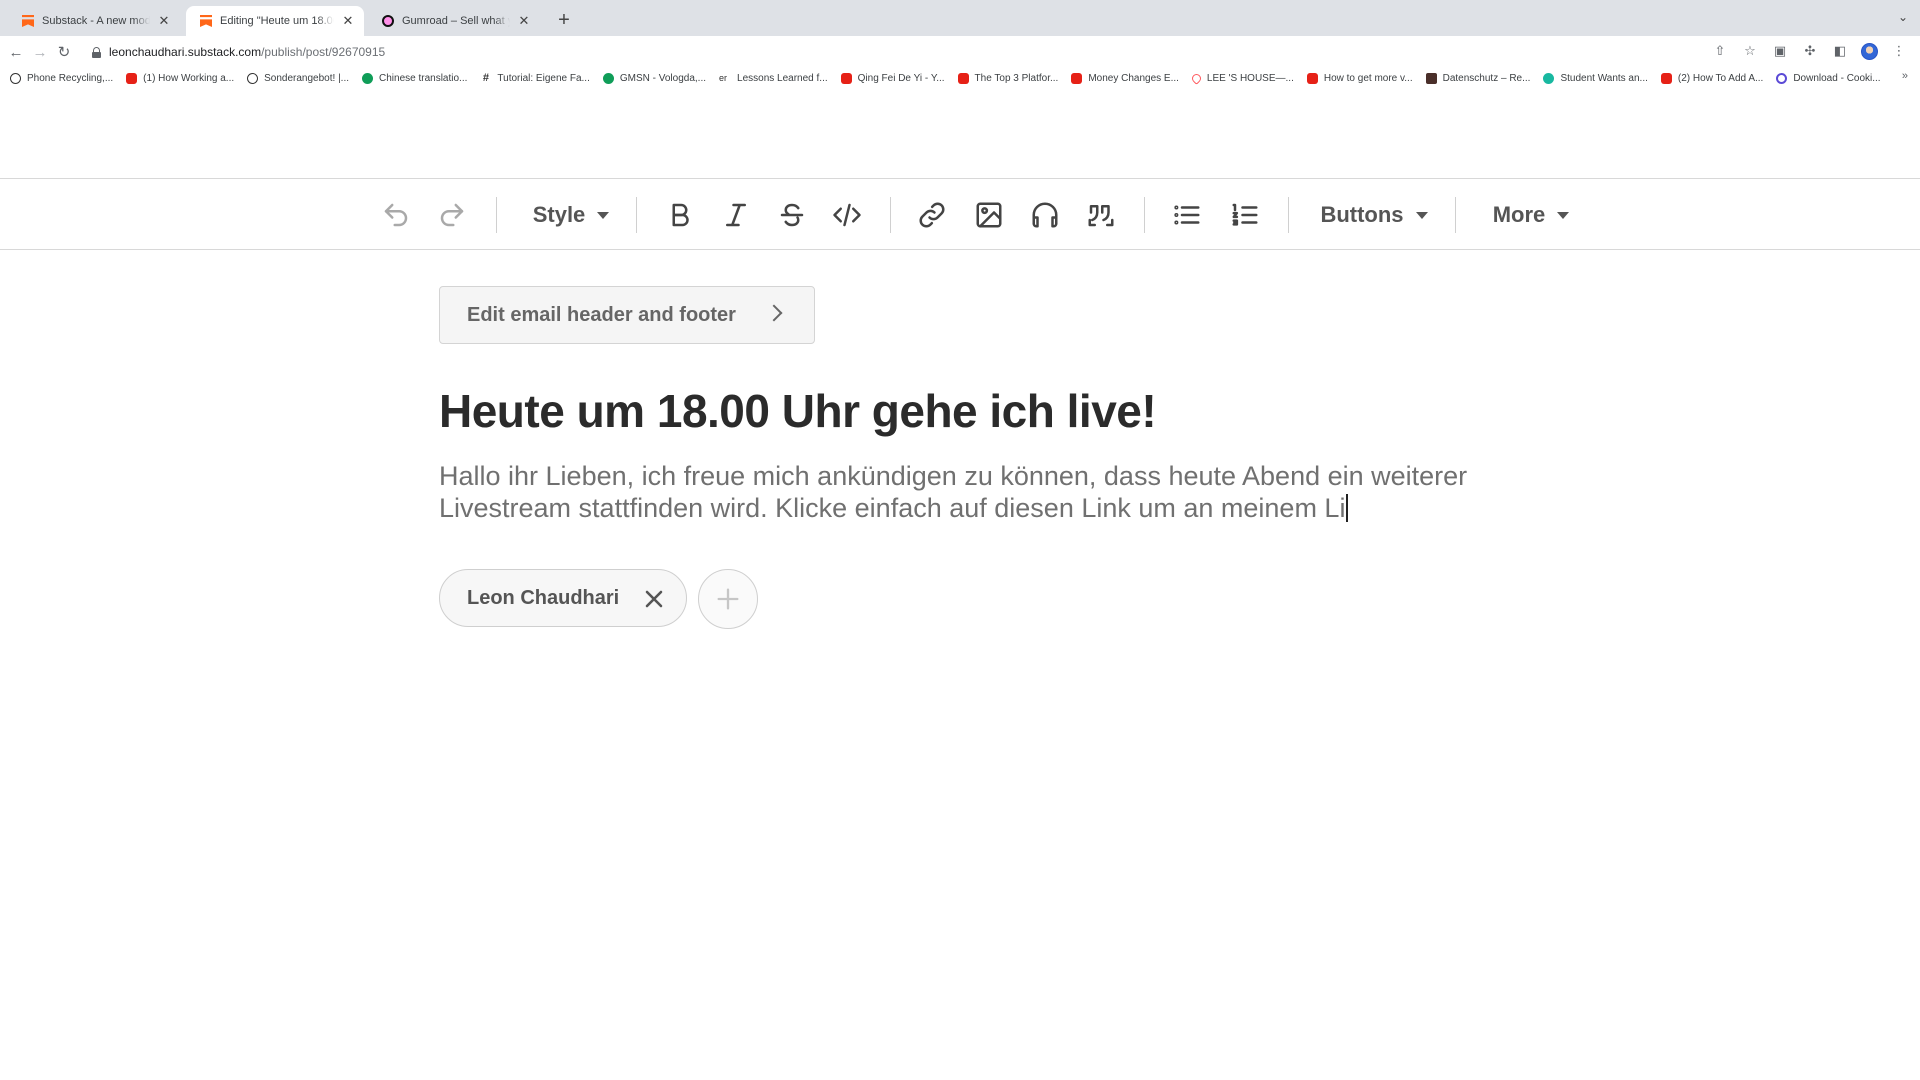 The height and width of the screenshot is (1080, 1920). Describe the element at coordinates (388, 21) in the screenshot. I see `gumroad-icon` at that location.